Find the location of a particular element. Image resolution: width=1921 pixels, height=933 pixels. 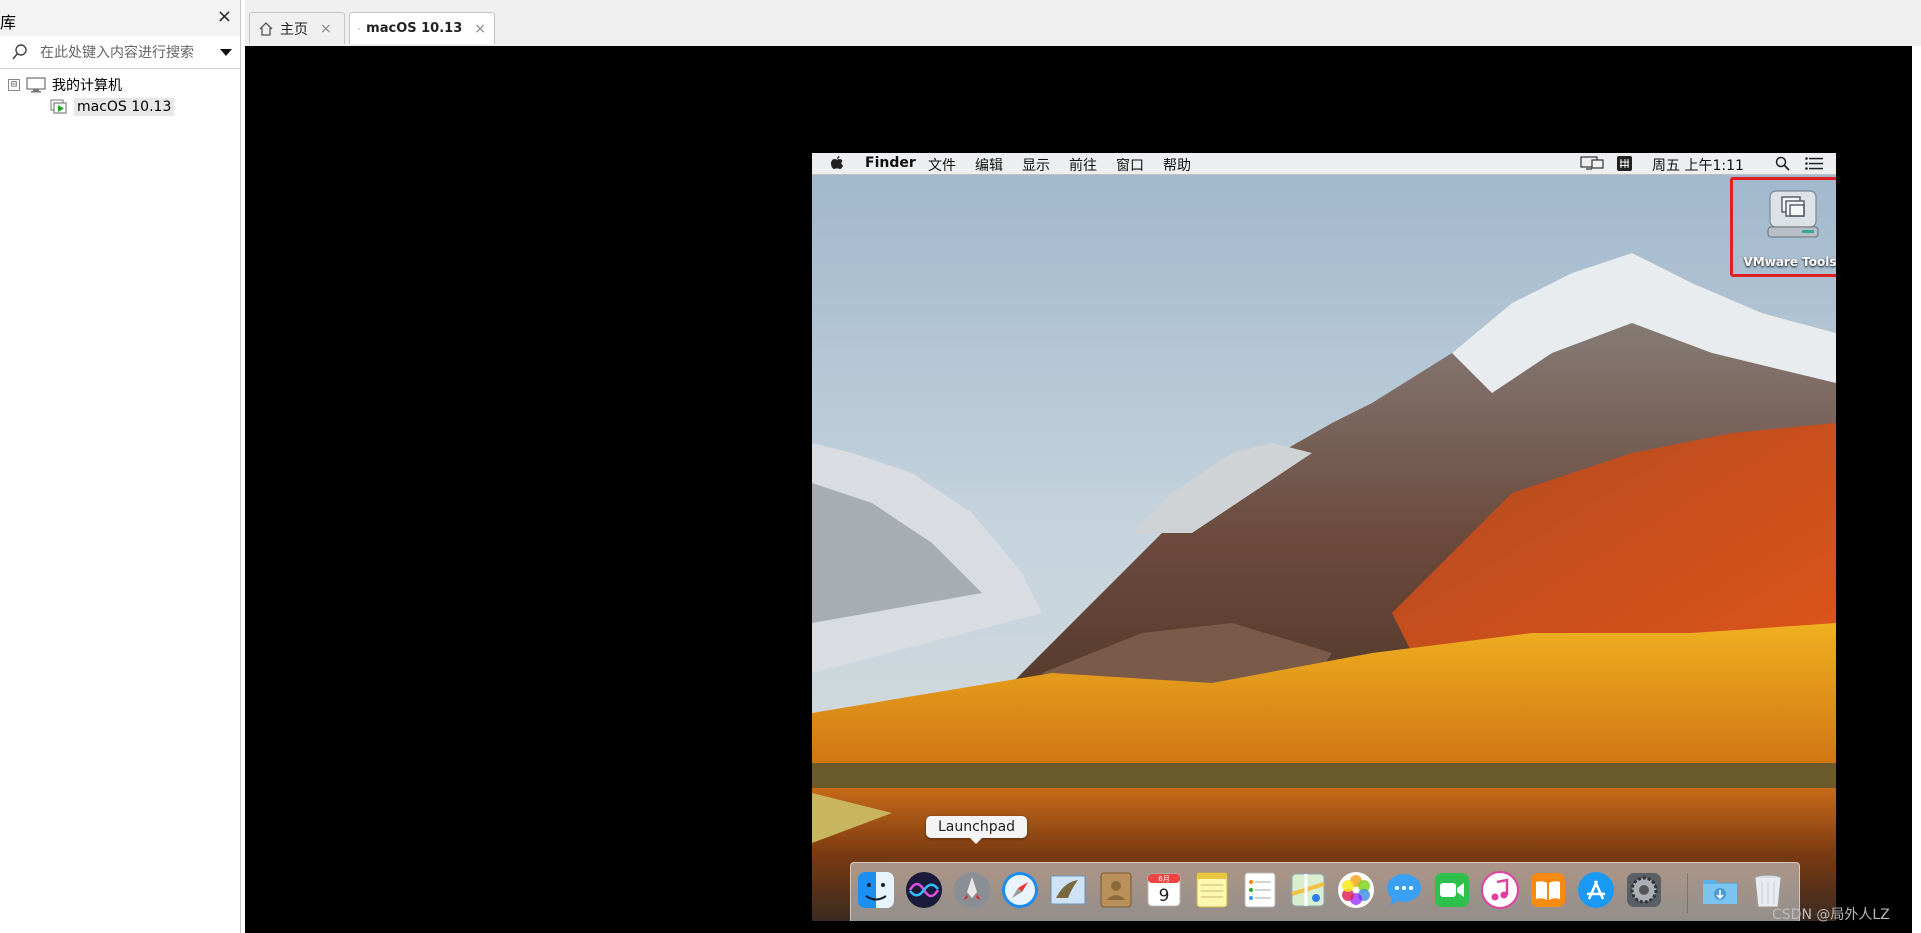

downloads-folder-icon is located at coordinates (1720, 890).